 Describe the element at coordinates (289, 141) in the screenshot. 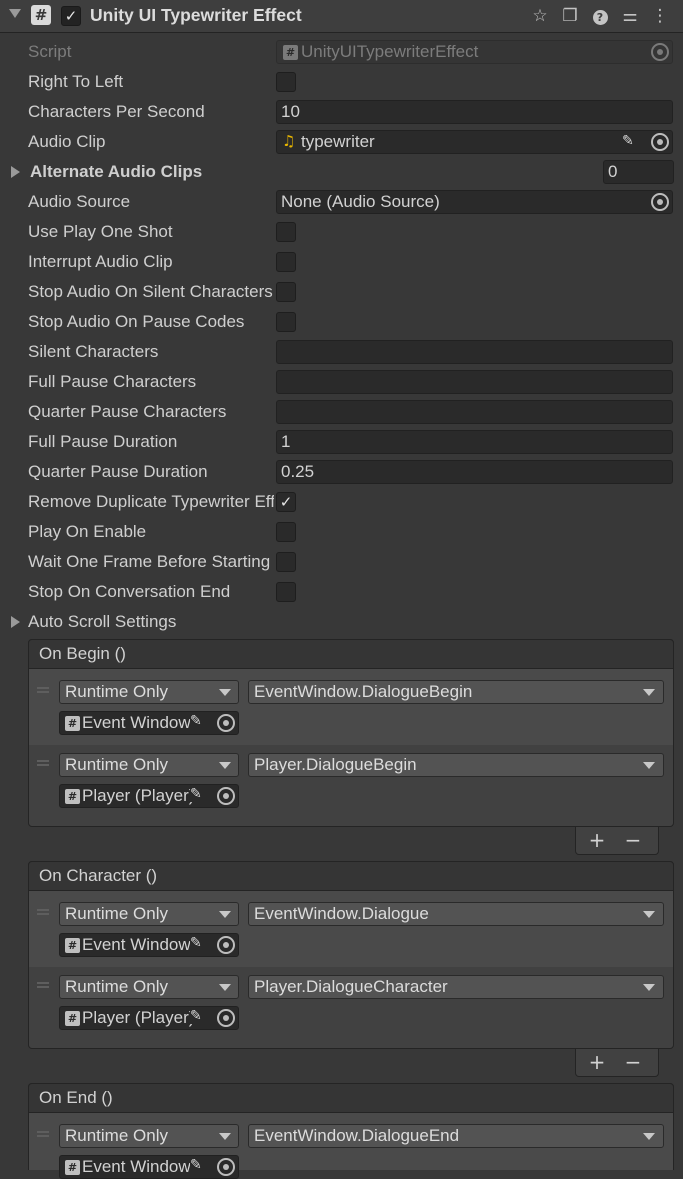

I see `audio-file-icon: ♫` at that location.